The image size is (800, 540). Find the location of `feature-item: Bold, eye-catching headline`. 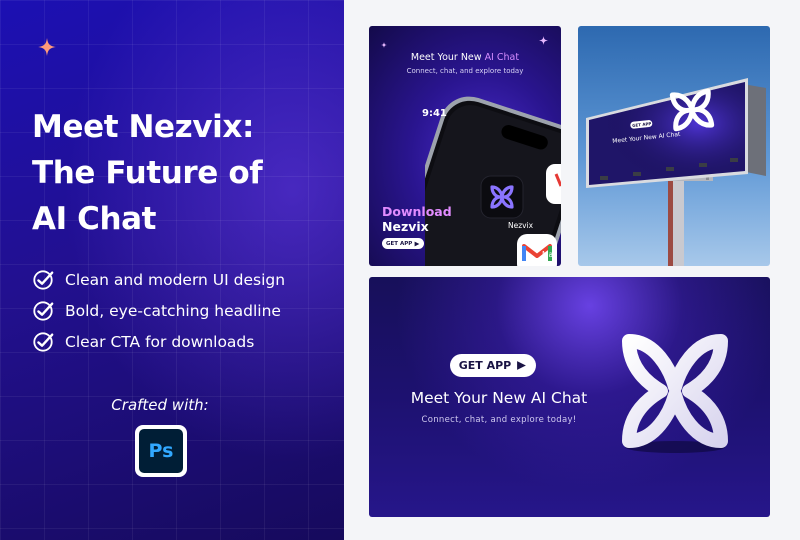

feature-item: Bold, eye-catching headline is located at coordinates (158, 310).